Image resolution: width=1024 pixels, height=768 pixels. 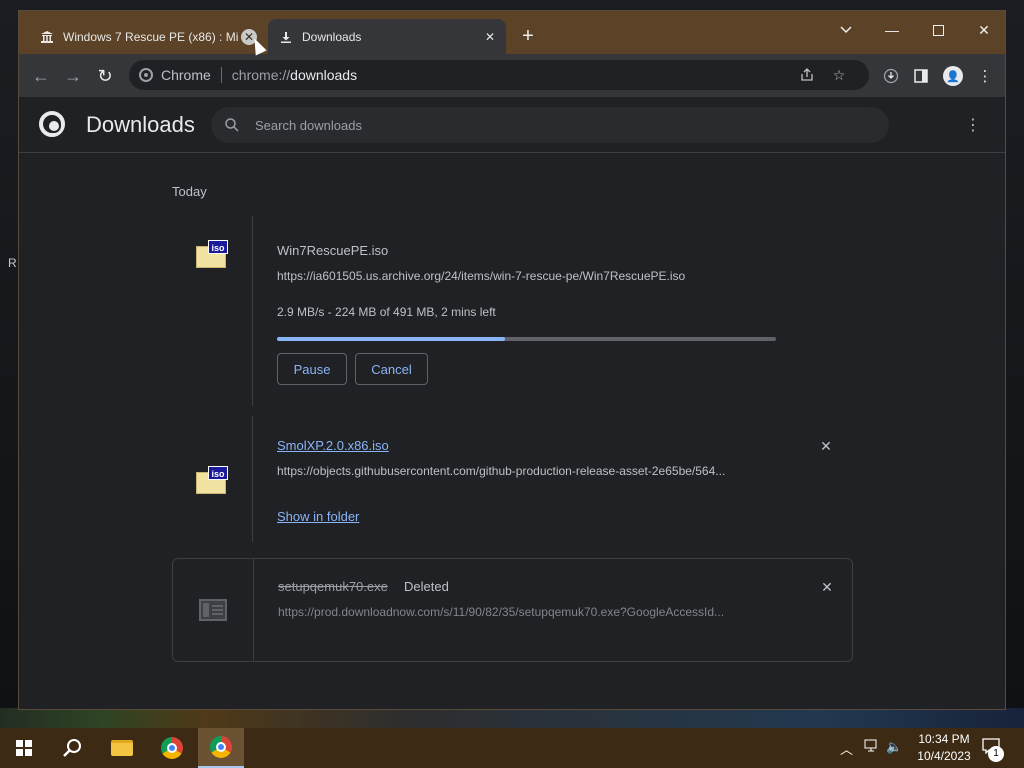 What do you see at coordinates (47, 37) in the screenshot?
I see `archive-building-icon` at bounding box center [47, 37].